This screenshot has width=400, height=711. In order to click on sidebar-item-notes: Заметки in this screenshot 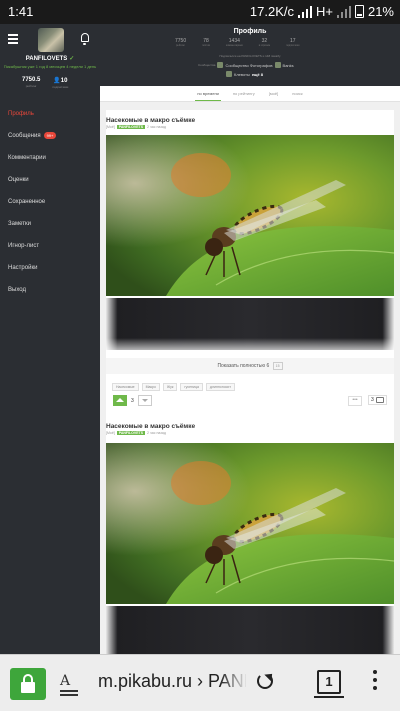, I will do `click(50, 224)`.